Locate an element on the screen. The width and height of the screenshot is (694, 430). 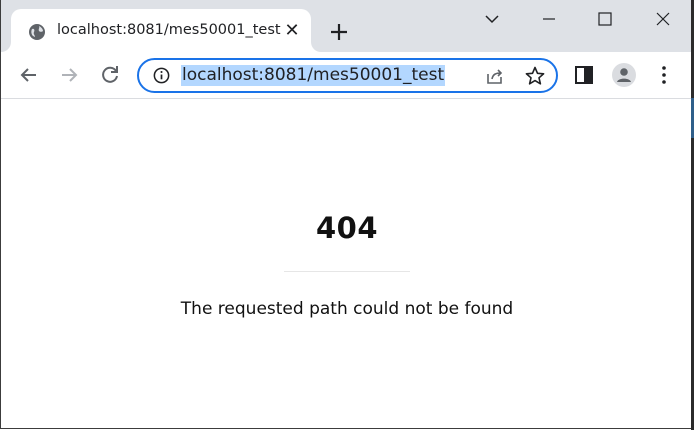
info-icon is located at coordinates (161, 75).